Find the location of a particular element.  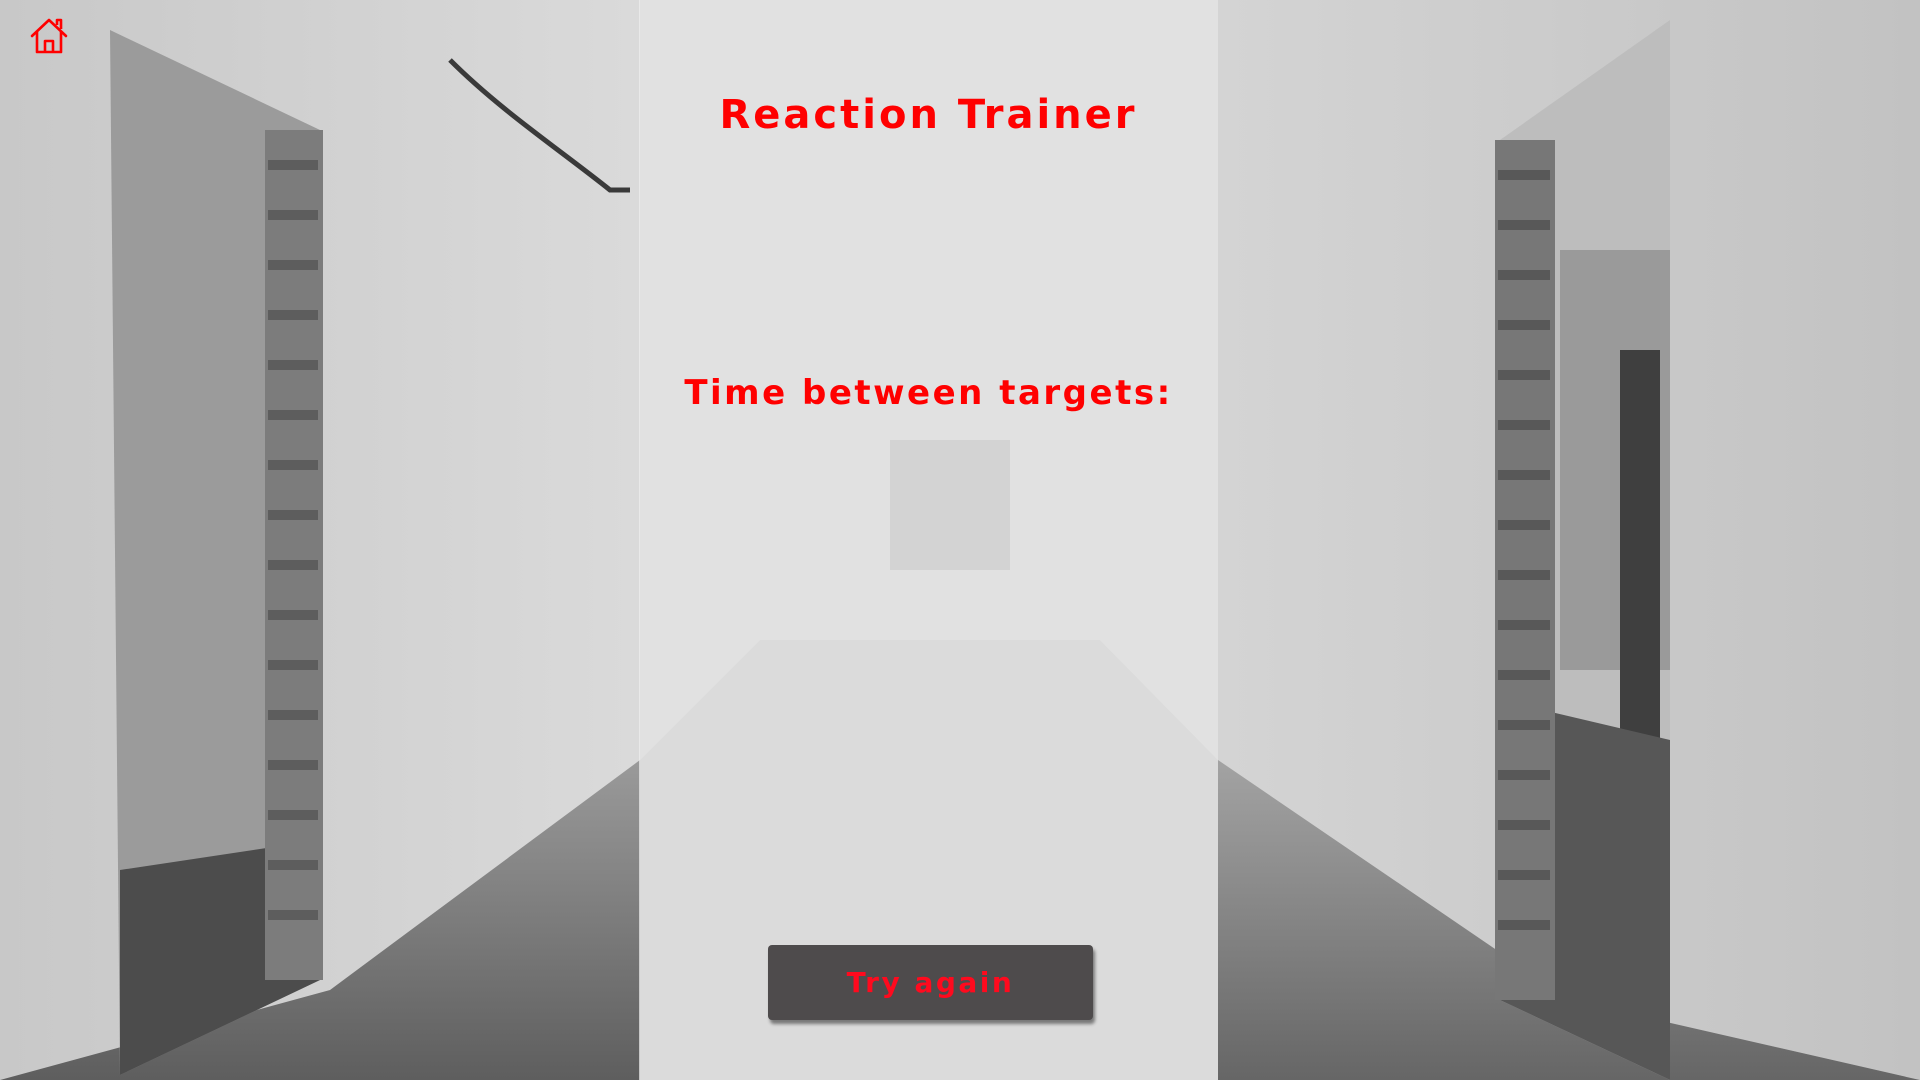

try-again-button: Try again is located at coordinates (930, 982).